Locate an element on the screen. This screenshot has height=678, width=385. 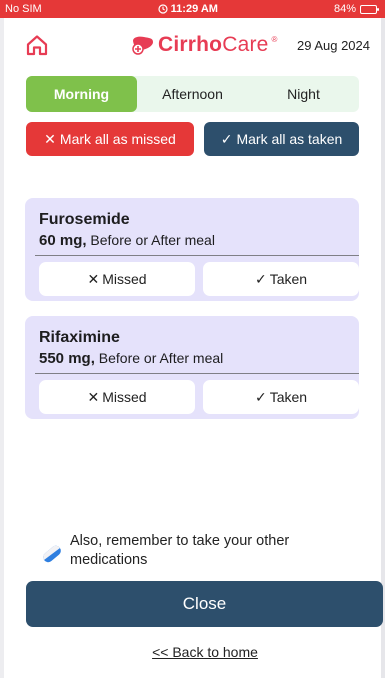
status-time: 11:29 AM is located at coordinates (188, 9).